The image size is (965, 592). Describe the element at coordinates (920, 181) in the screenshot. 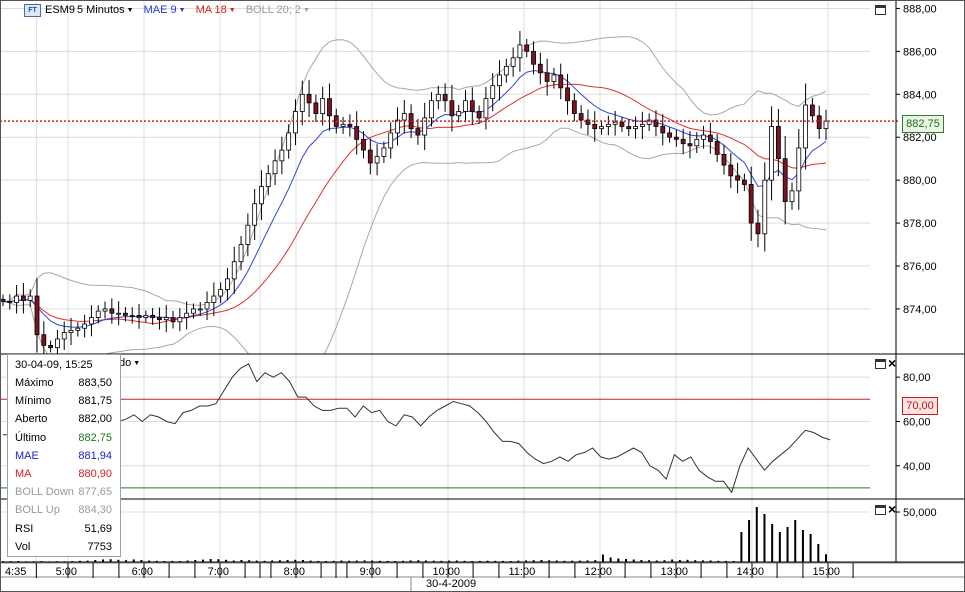

I see `price-tick-label: 880,00` at that location.